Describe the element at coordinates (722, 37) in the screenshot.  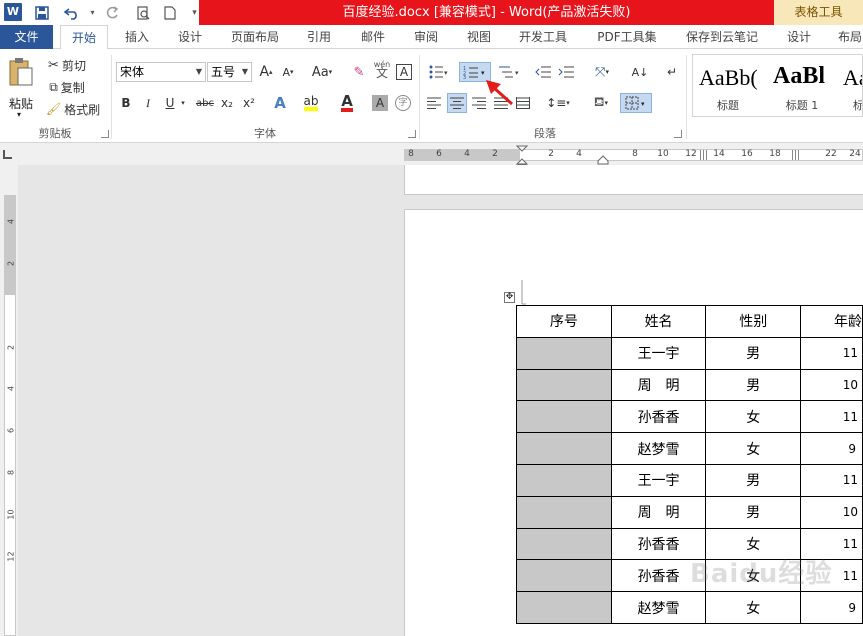
I see `tab-save-cloud-note: 保存到云笔记` at that location.